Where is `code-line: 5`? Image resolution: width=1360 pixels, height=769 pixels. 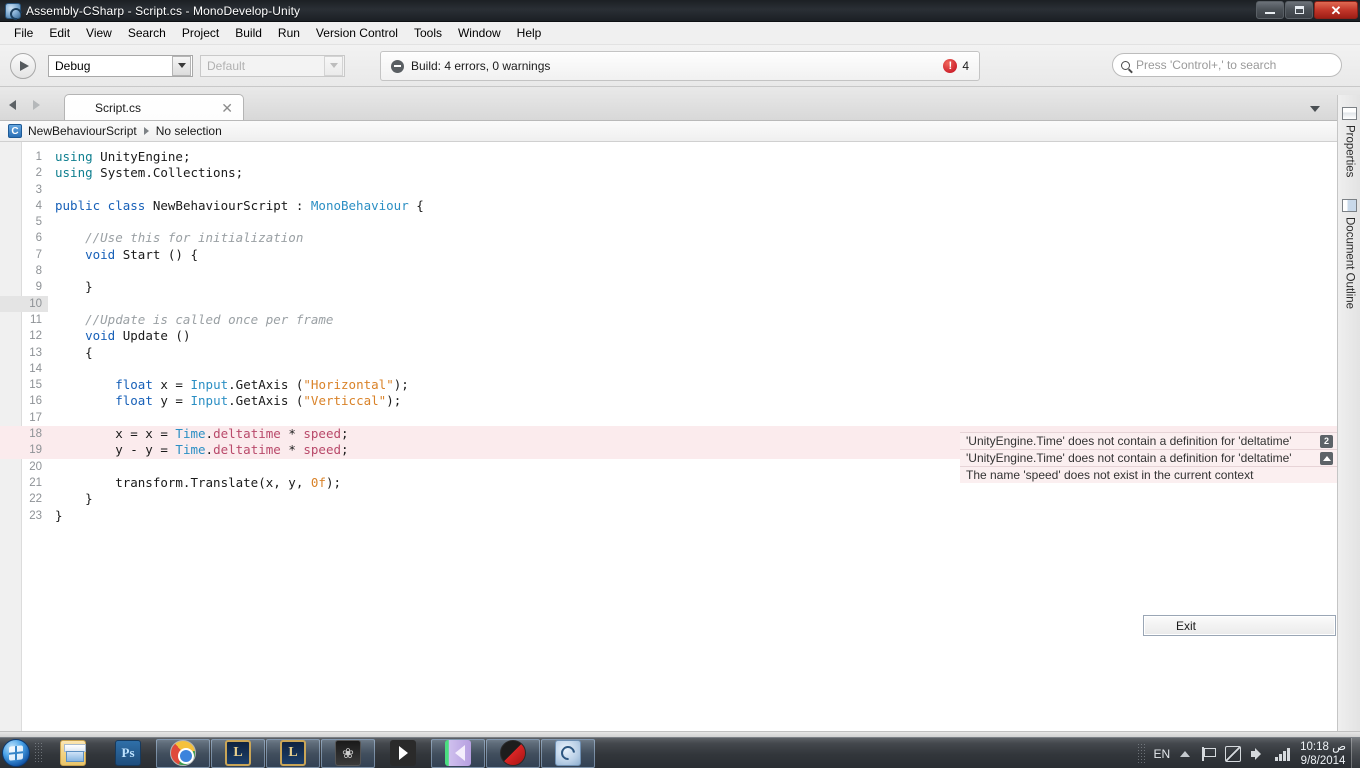
code-line: 5 is located at coordinates (668, 222).